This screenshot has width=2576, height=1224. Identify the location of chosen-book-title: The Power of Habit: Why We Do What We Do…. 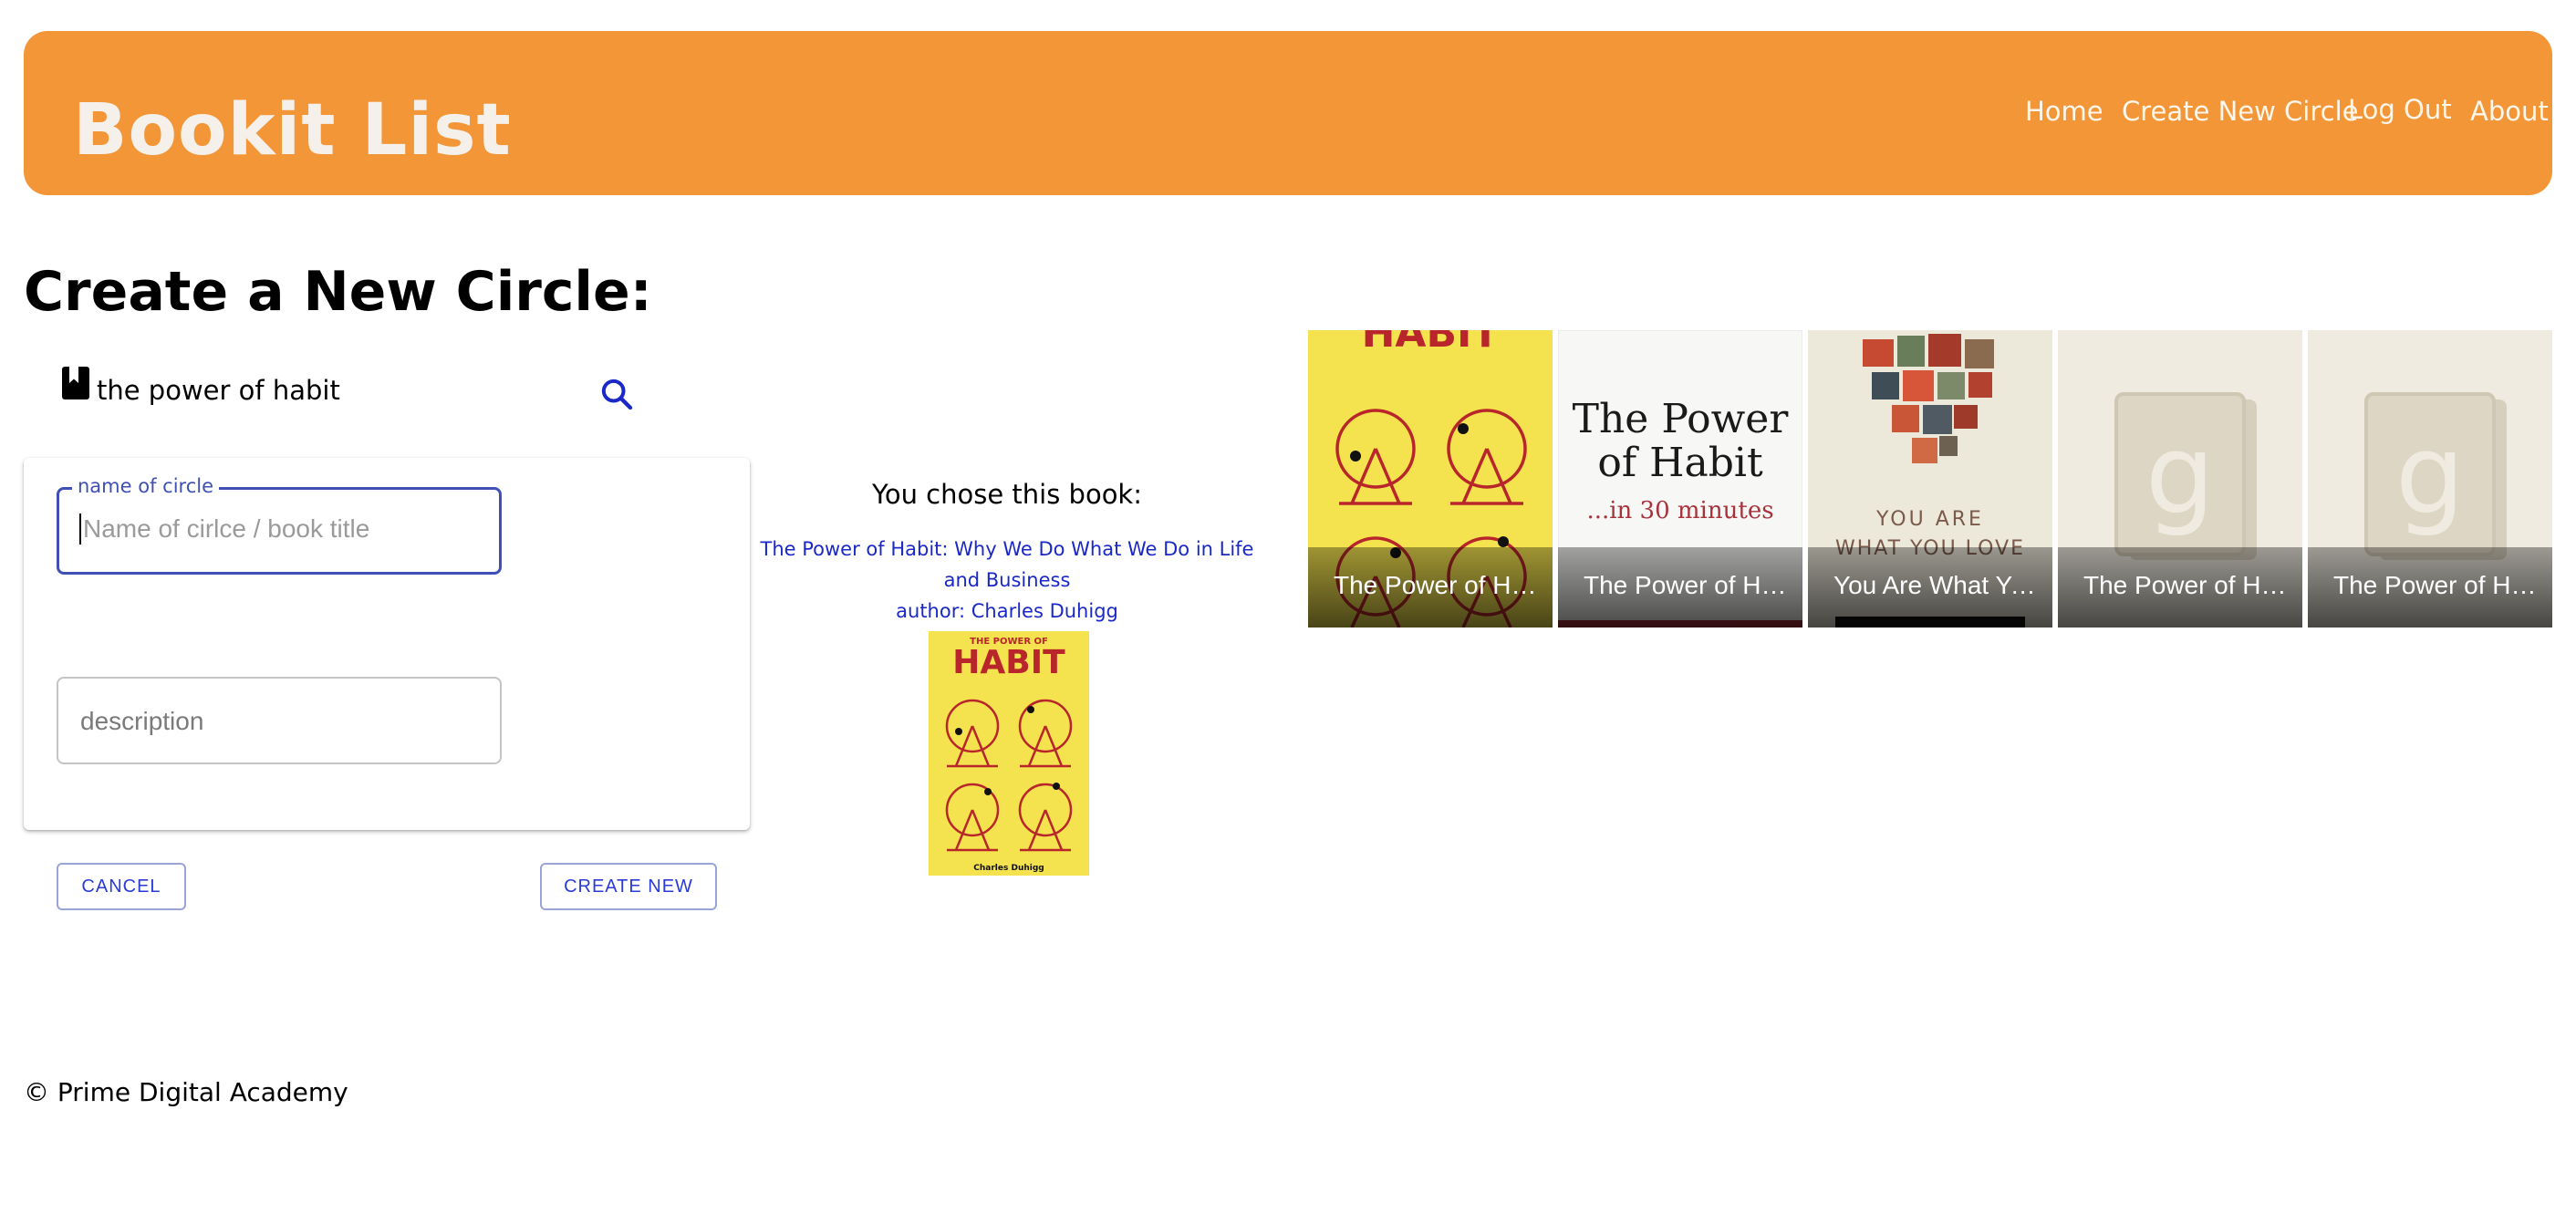
(1007, 565).